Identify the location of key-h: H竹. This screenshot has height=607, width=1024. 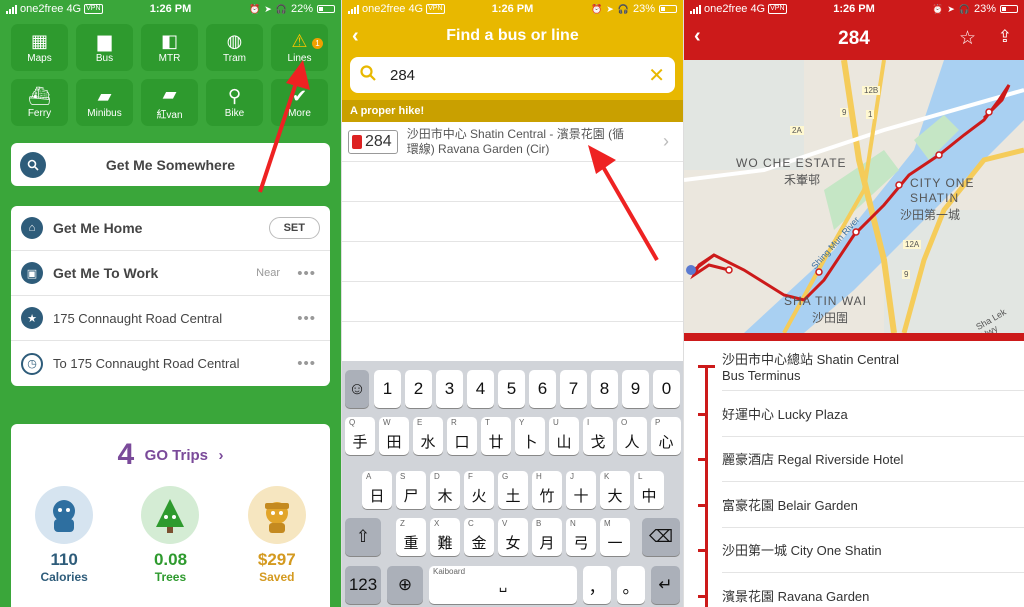
(547, 490).